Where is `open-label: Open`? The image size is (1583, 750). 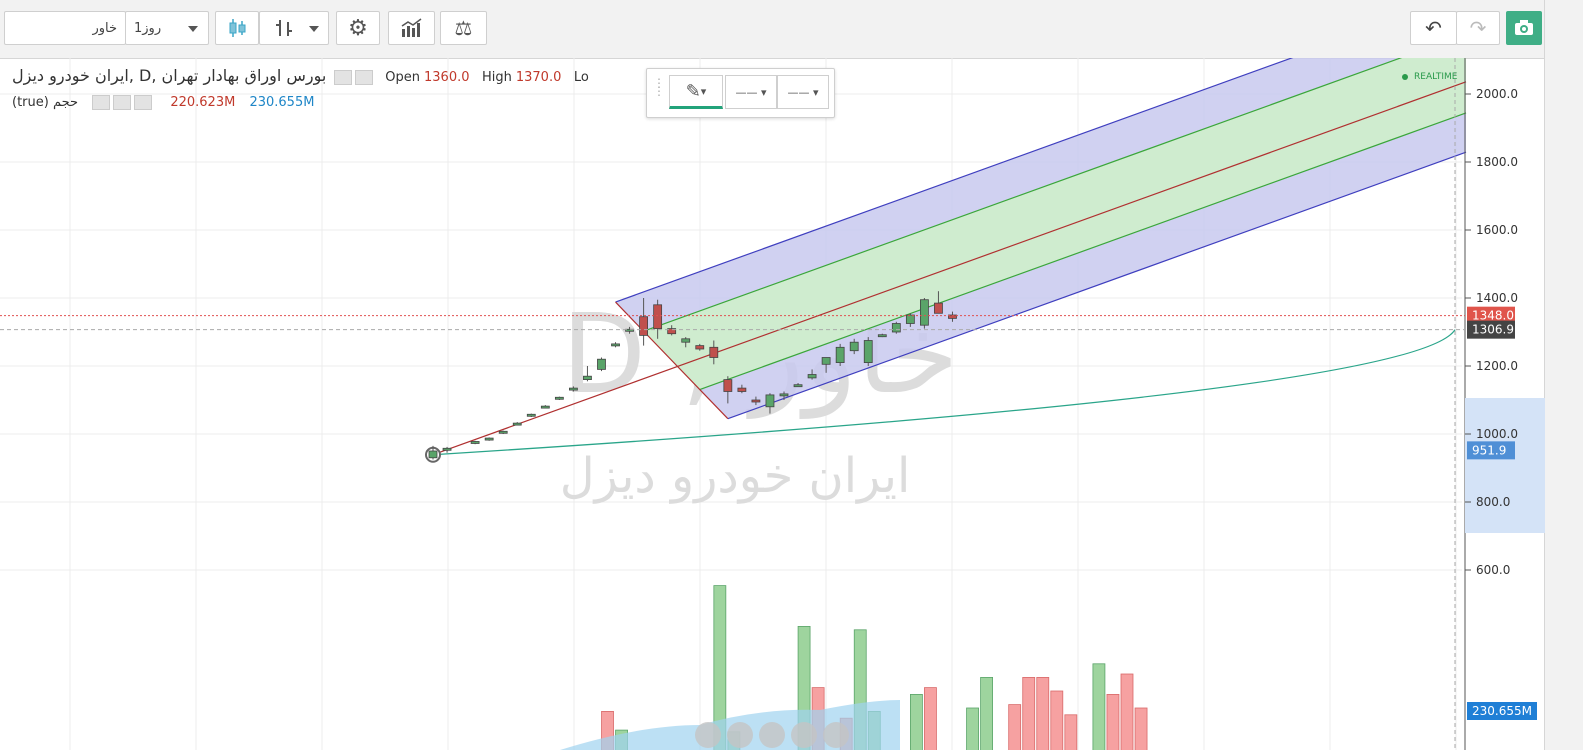 open-label: Open is located at coordinates (403, 77).